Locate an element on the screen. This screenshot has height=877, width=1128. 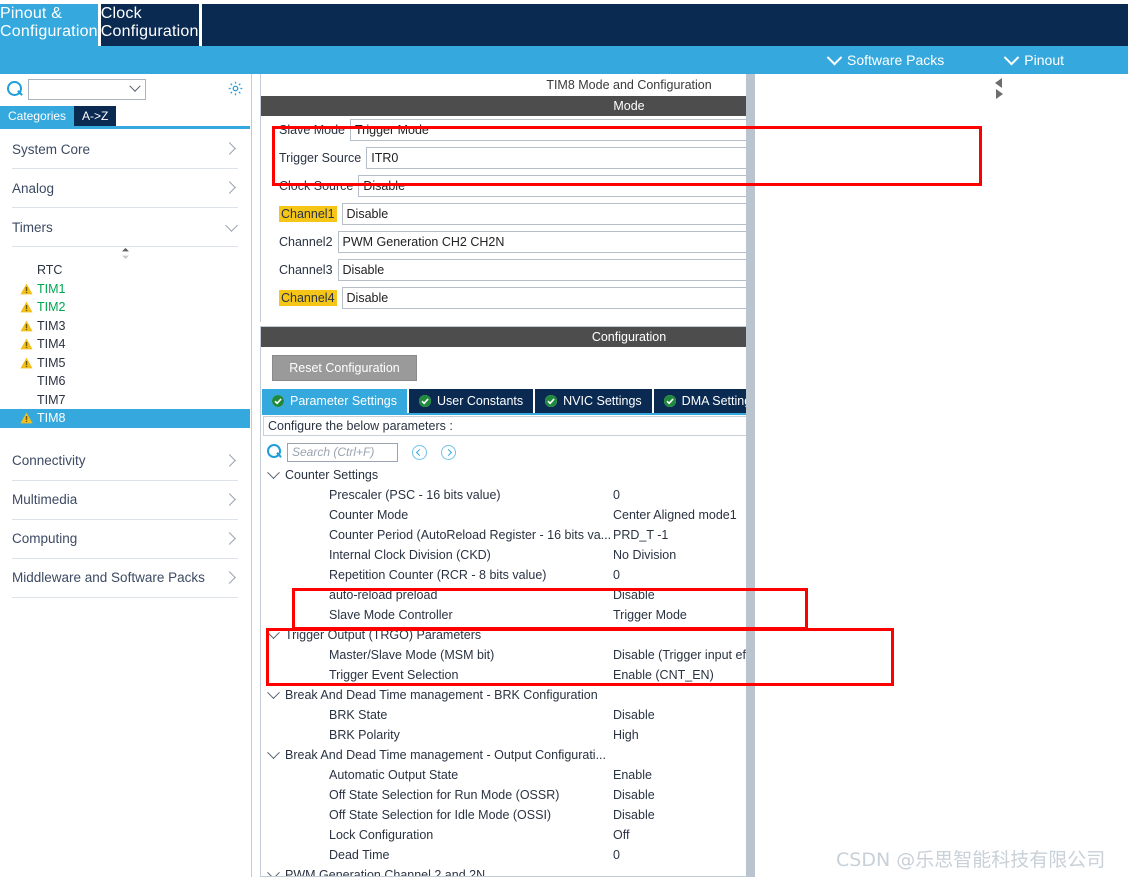
search-input is located at coordinates (87, 89).